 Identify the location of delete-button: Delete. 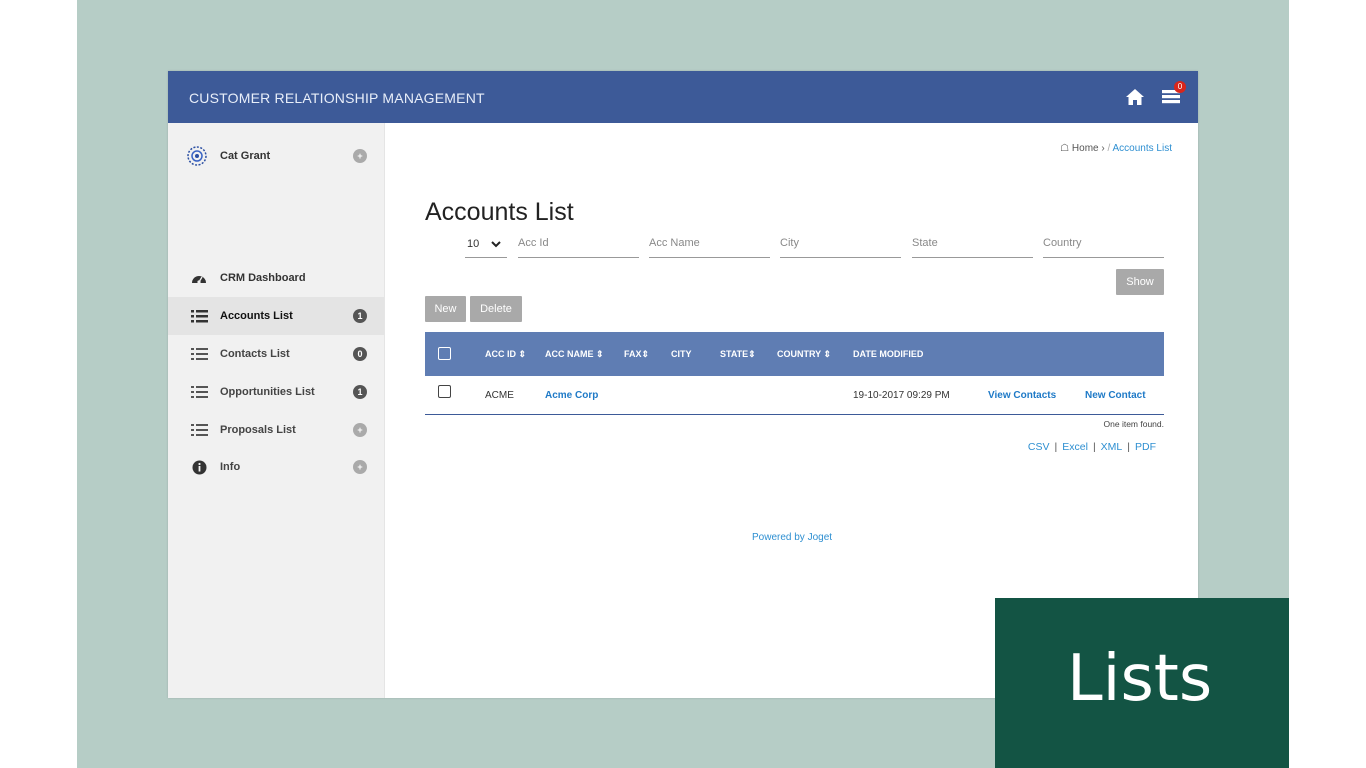
(496, 309).